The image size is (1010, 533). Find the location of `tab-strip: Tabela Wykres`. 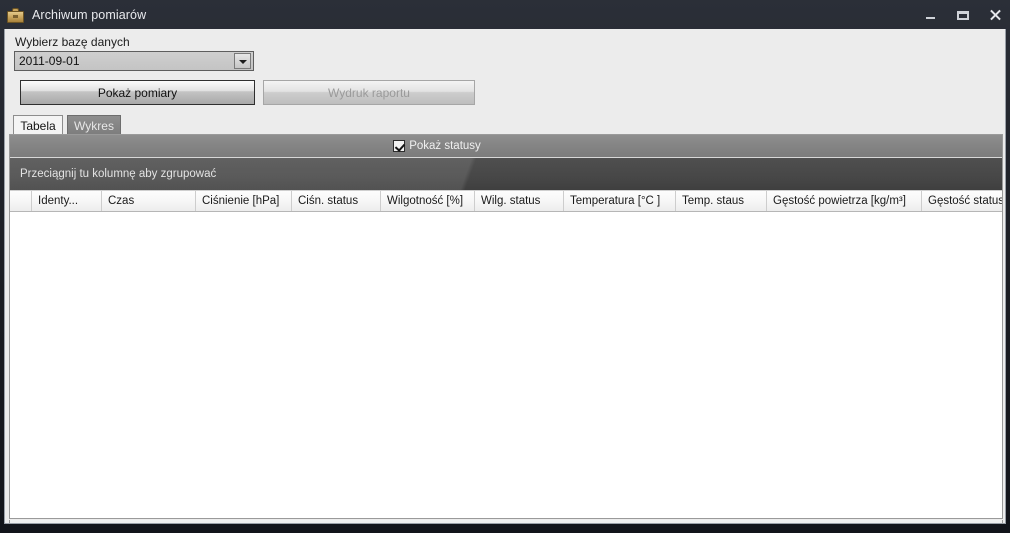

tab-strip: Tabela Wykres is located at coordinates (505, 123).